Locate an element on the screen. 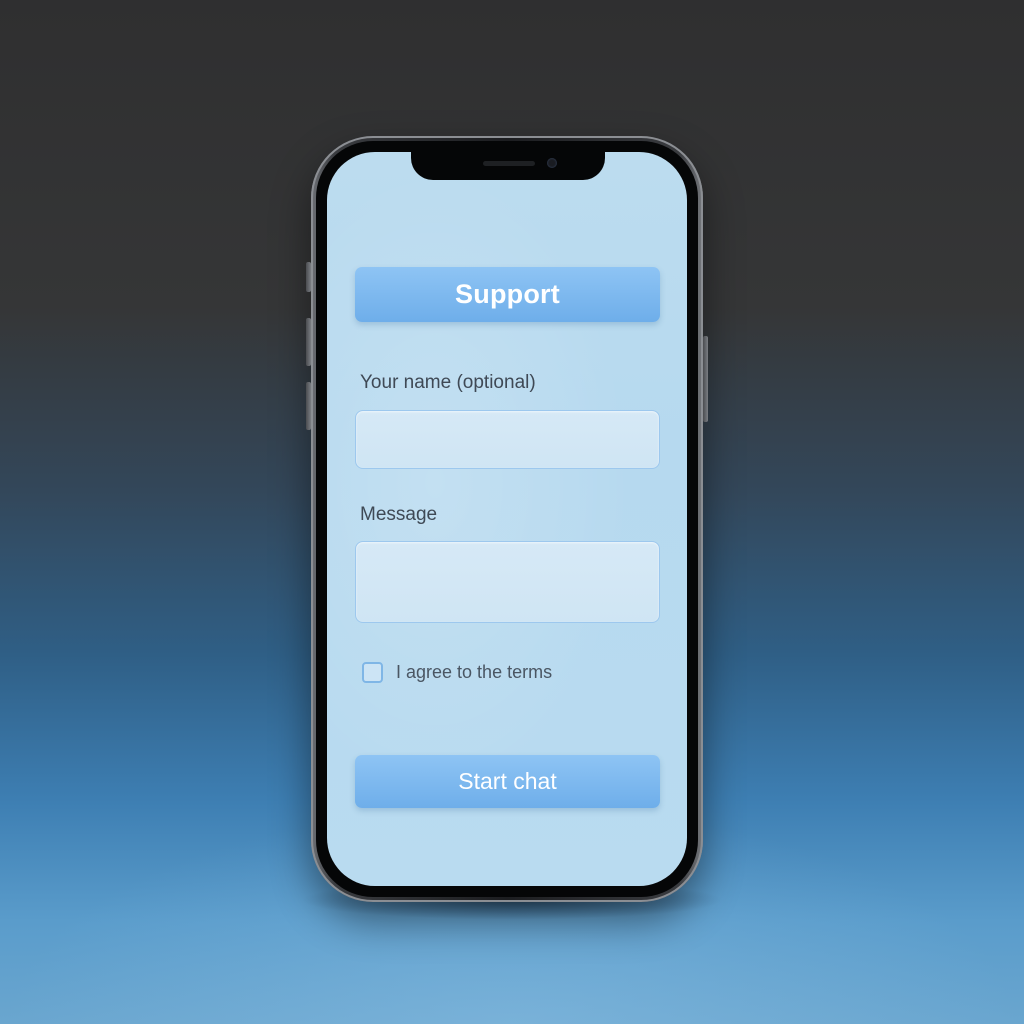  name-field-label: Your name (optional) is located at coordinates (448, 382).